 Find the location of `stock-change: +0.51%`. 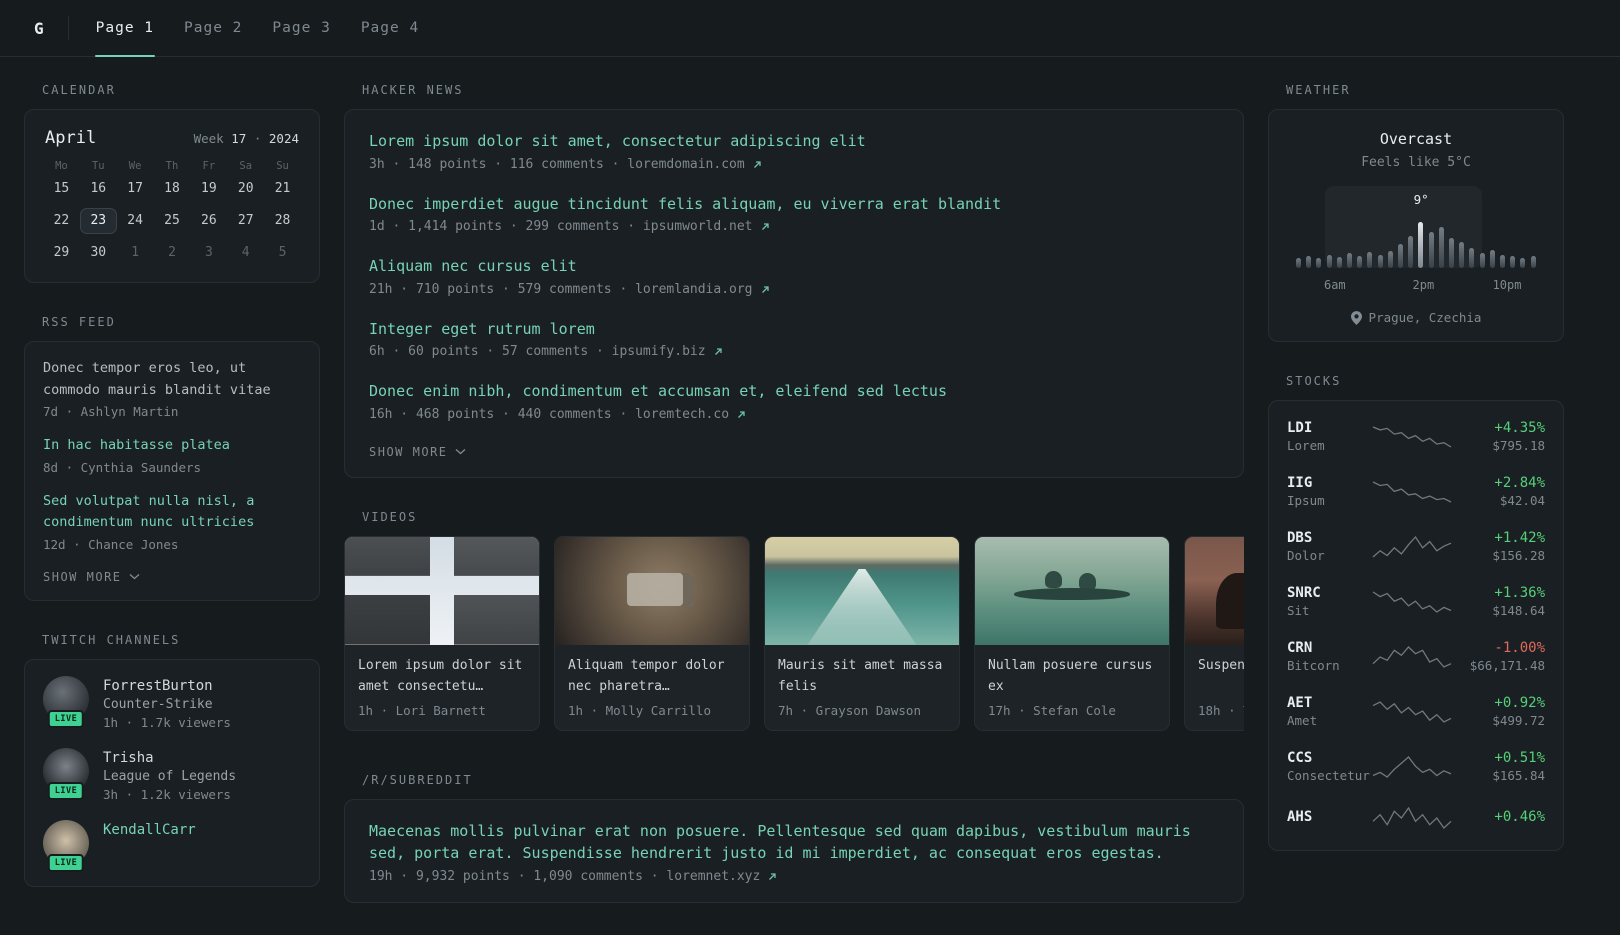

stock-change: +0.51% is located at coordinates (1519, 758).